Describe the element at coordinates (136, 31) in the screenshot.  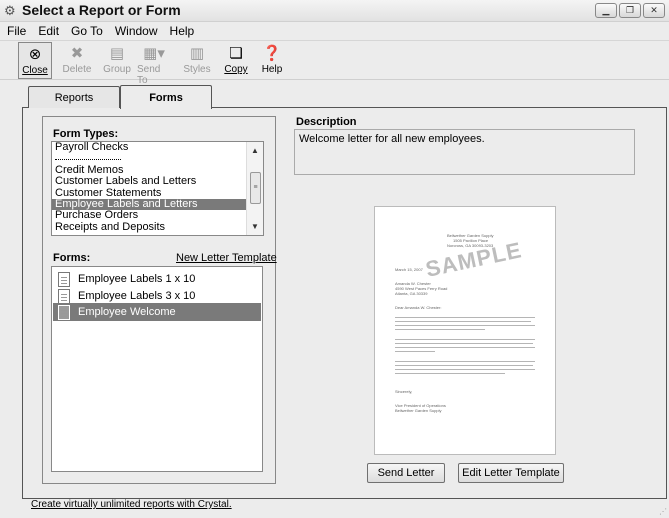
I see `menu-window: Window` at that location.